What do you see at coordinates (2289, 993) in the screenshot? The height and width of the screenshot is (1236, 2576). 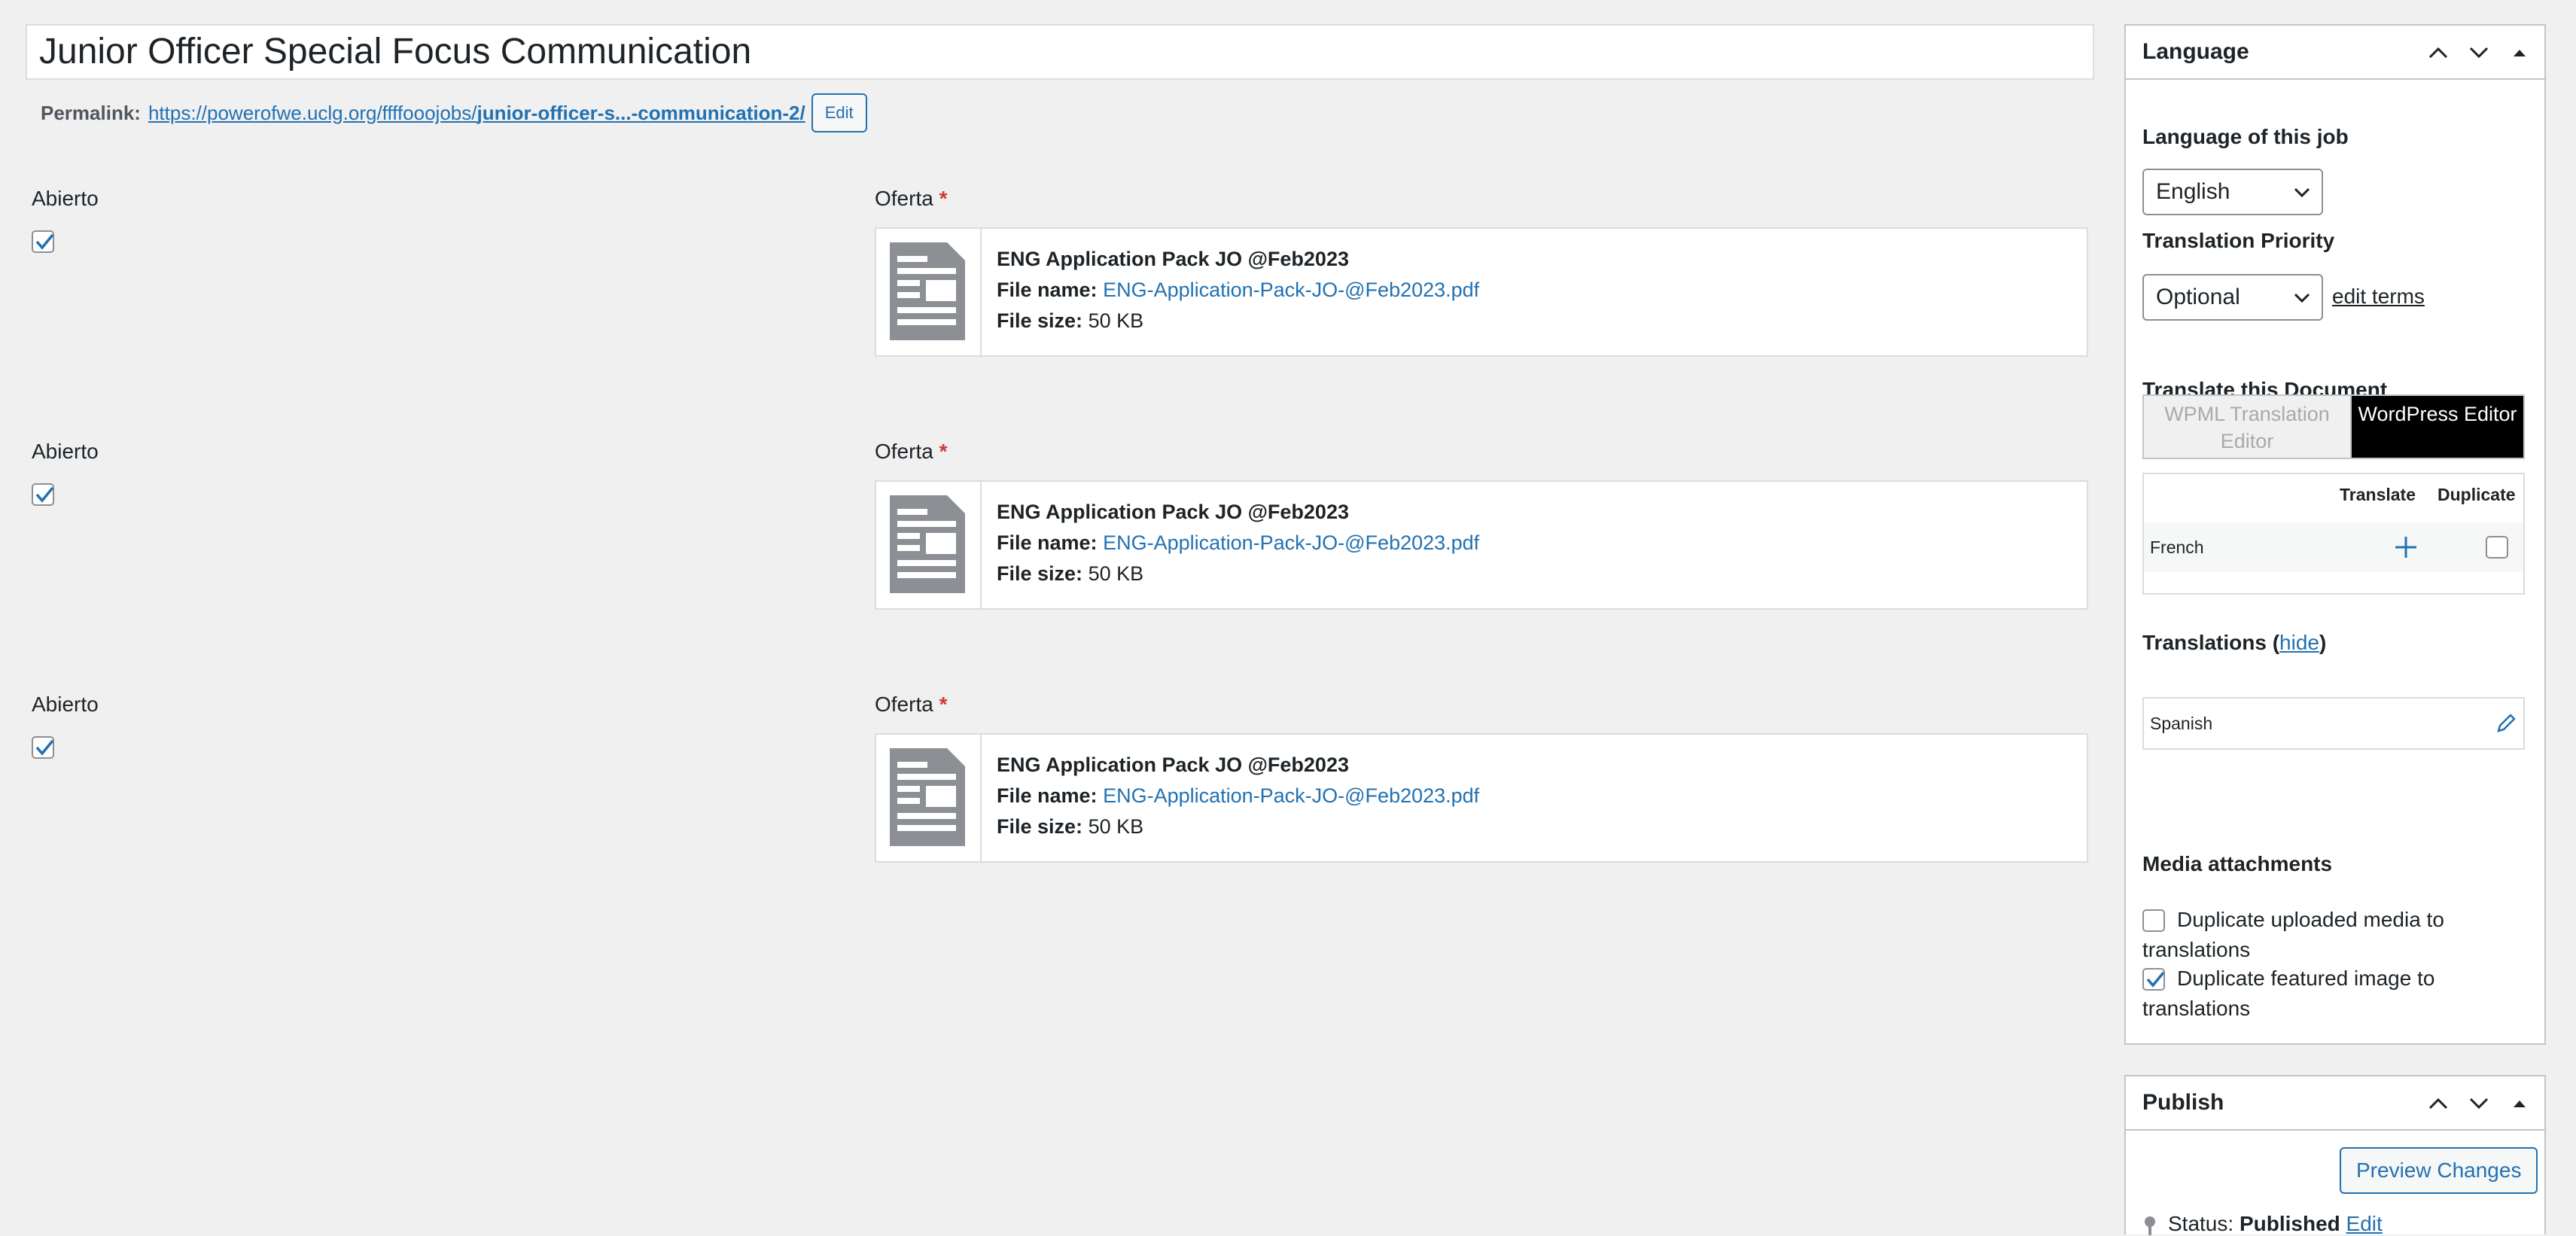 I see `duplicate-featured-label: Duplicate featured image to translations` at bounding box center [2289, 993].